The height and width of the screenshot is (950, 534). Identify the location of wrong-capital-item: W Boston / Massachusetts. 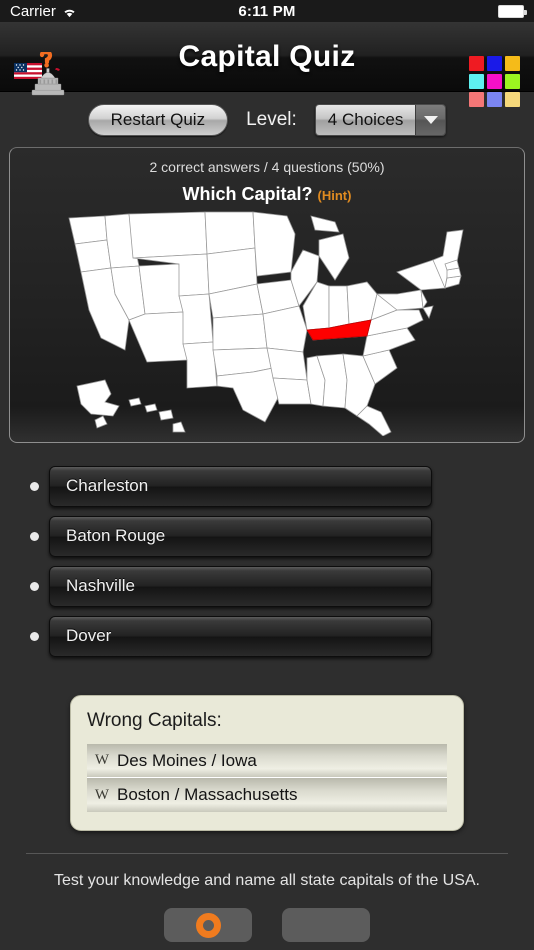
(267, 795).